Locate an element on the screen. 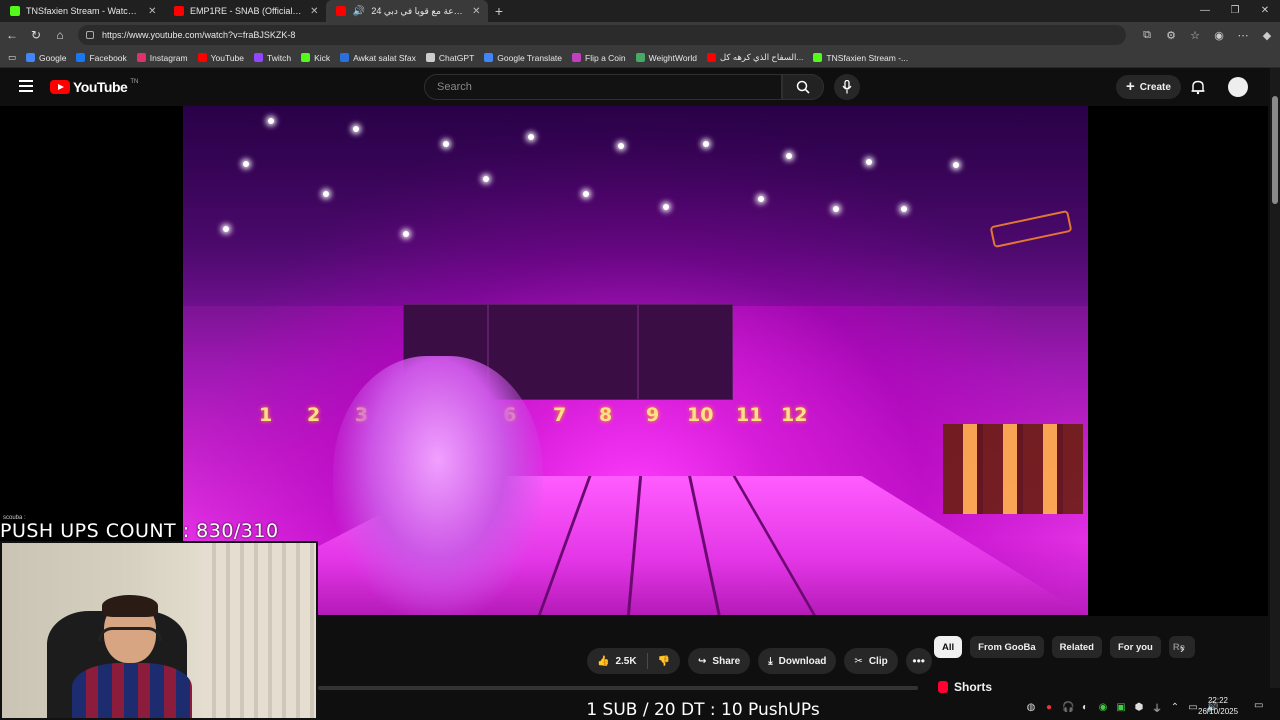 The image size is (1280, 720). chip-all: All is located at coordinates (948, 647).